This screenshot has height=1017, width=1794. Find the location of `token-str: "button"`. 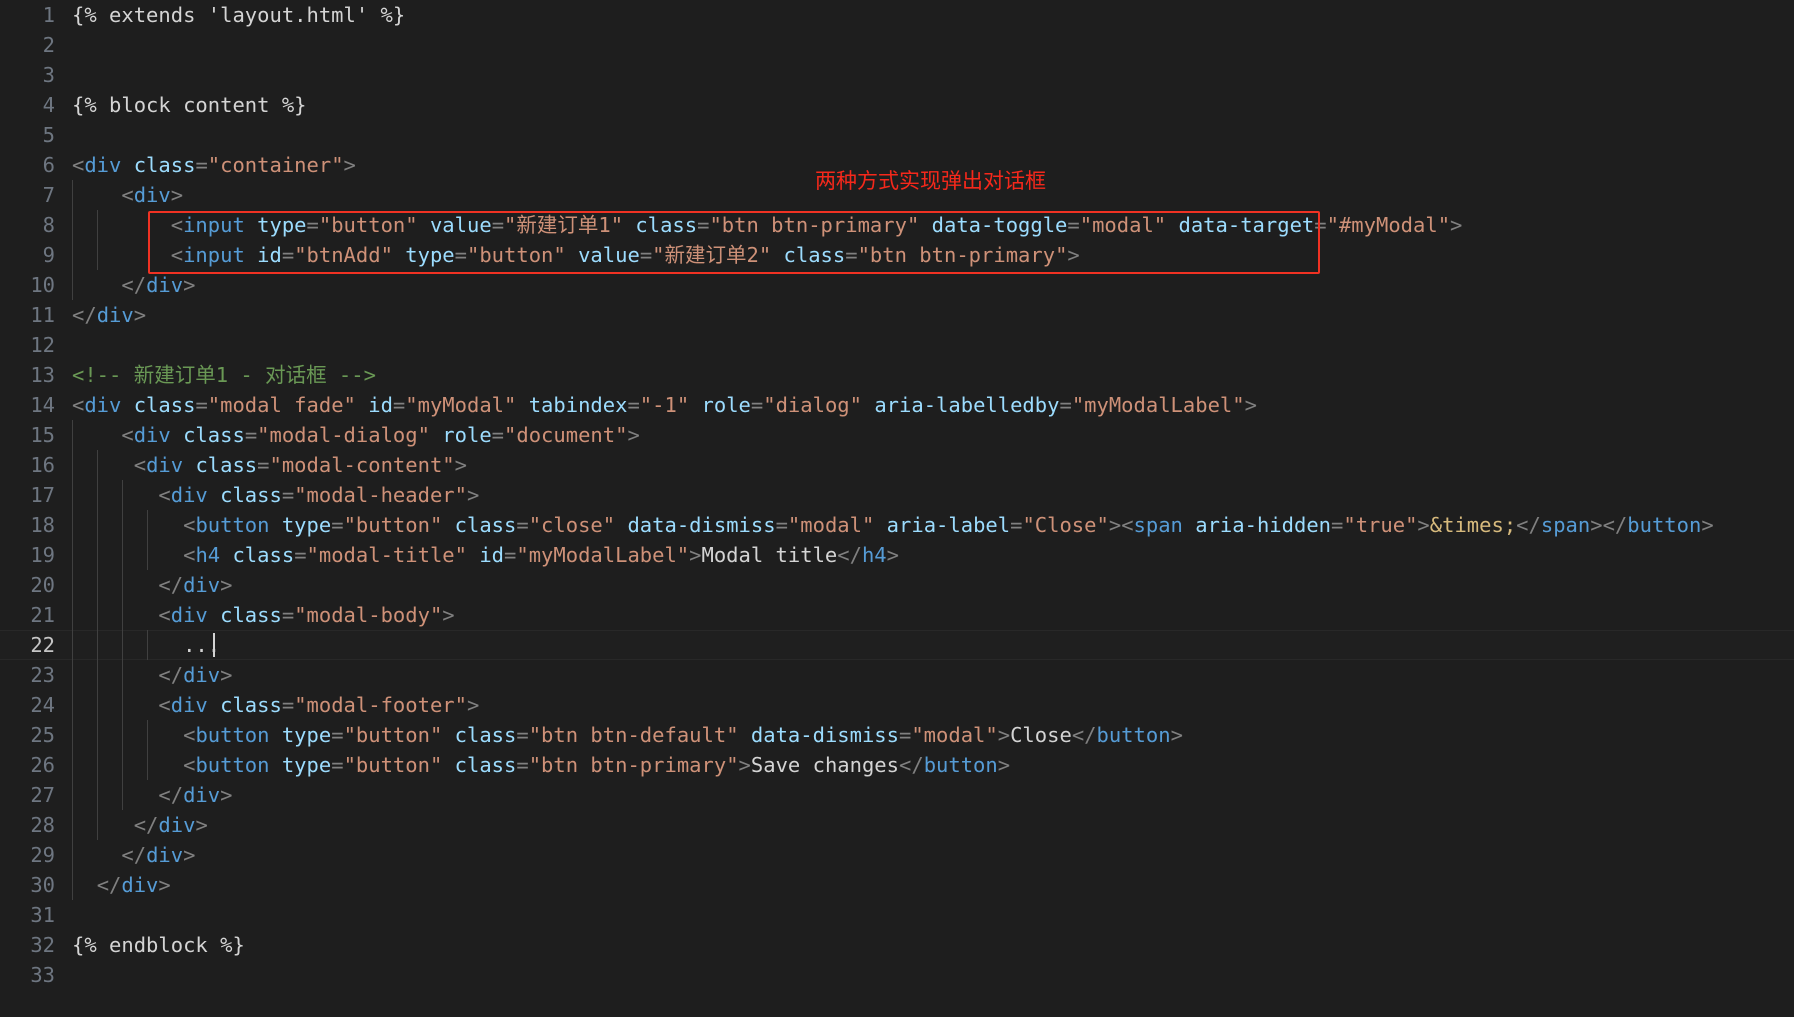

token-str: "button" is located at coordinates (393, 735).